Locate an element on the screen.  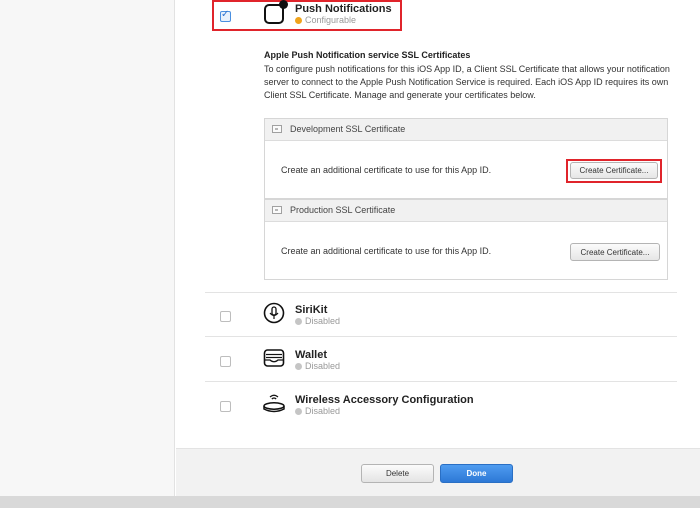
development-certificate-header: Development SSL Certificate is located at coordinates (466, 130).